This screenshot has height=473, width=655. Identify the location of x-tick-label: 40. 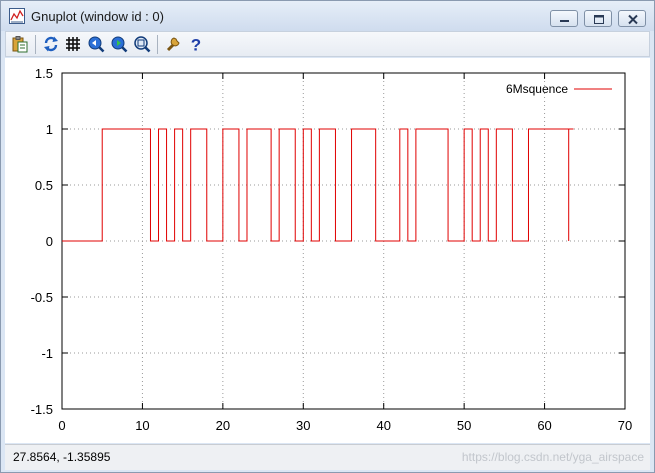
(383, 425).